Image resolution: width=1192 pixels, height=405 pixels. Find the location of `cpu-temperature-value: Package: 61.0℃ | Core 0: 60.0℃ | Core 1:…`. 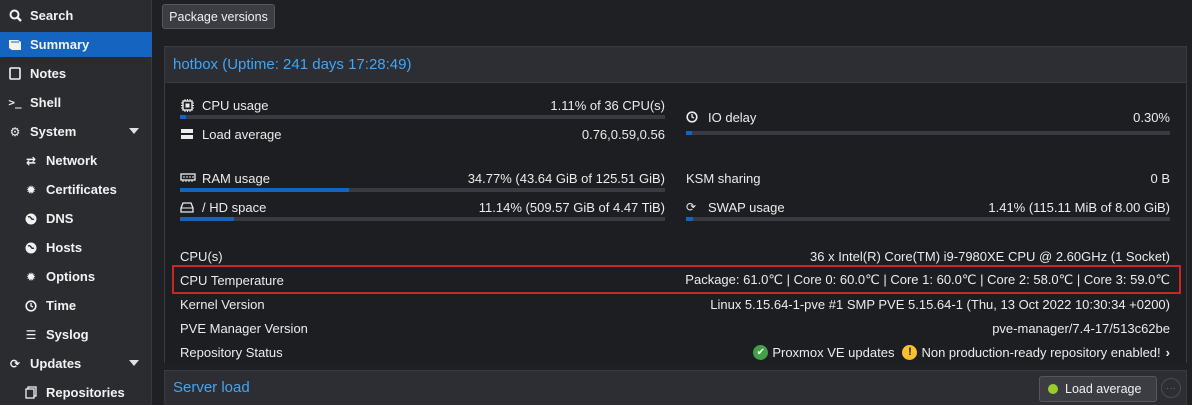

cpu-temperature-value: Package: 61.0℃ | Core 0: 60.0℃ | Core 1:… is located at coordinates (927, 279).